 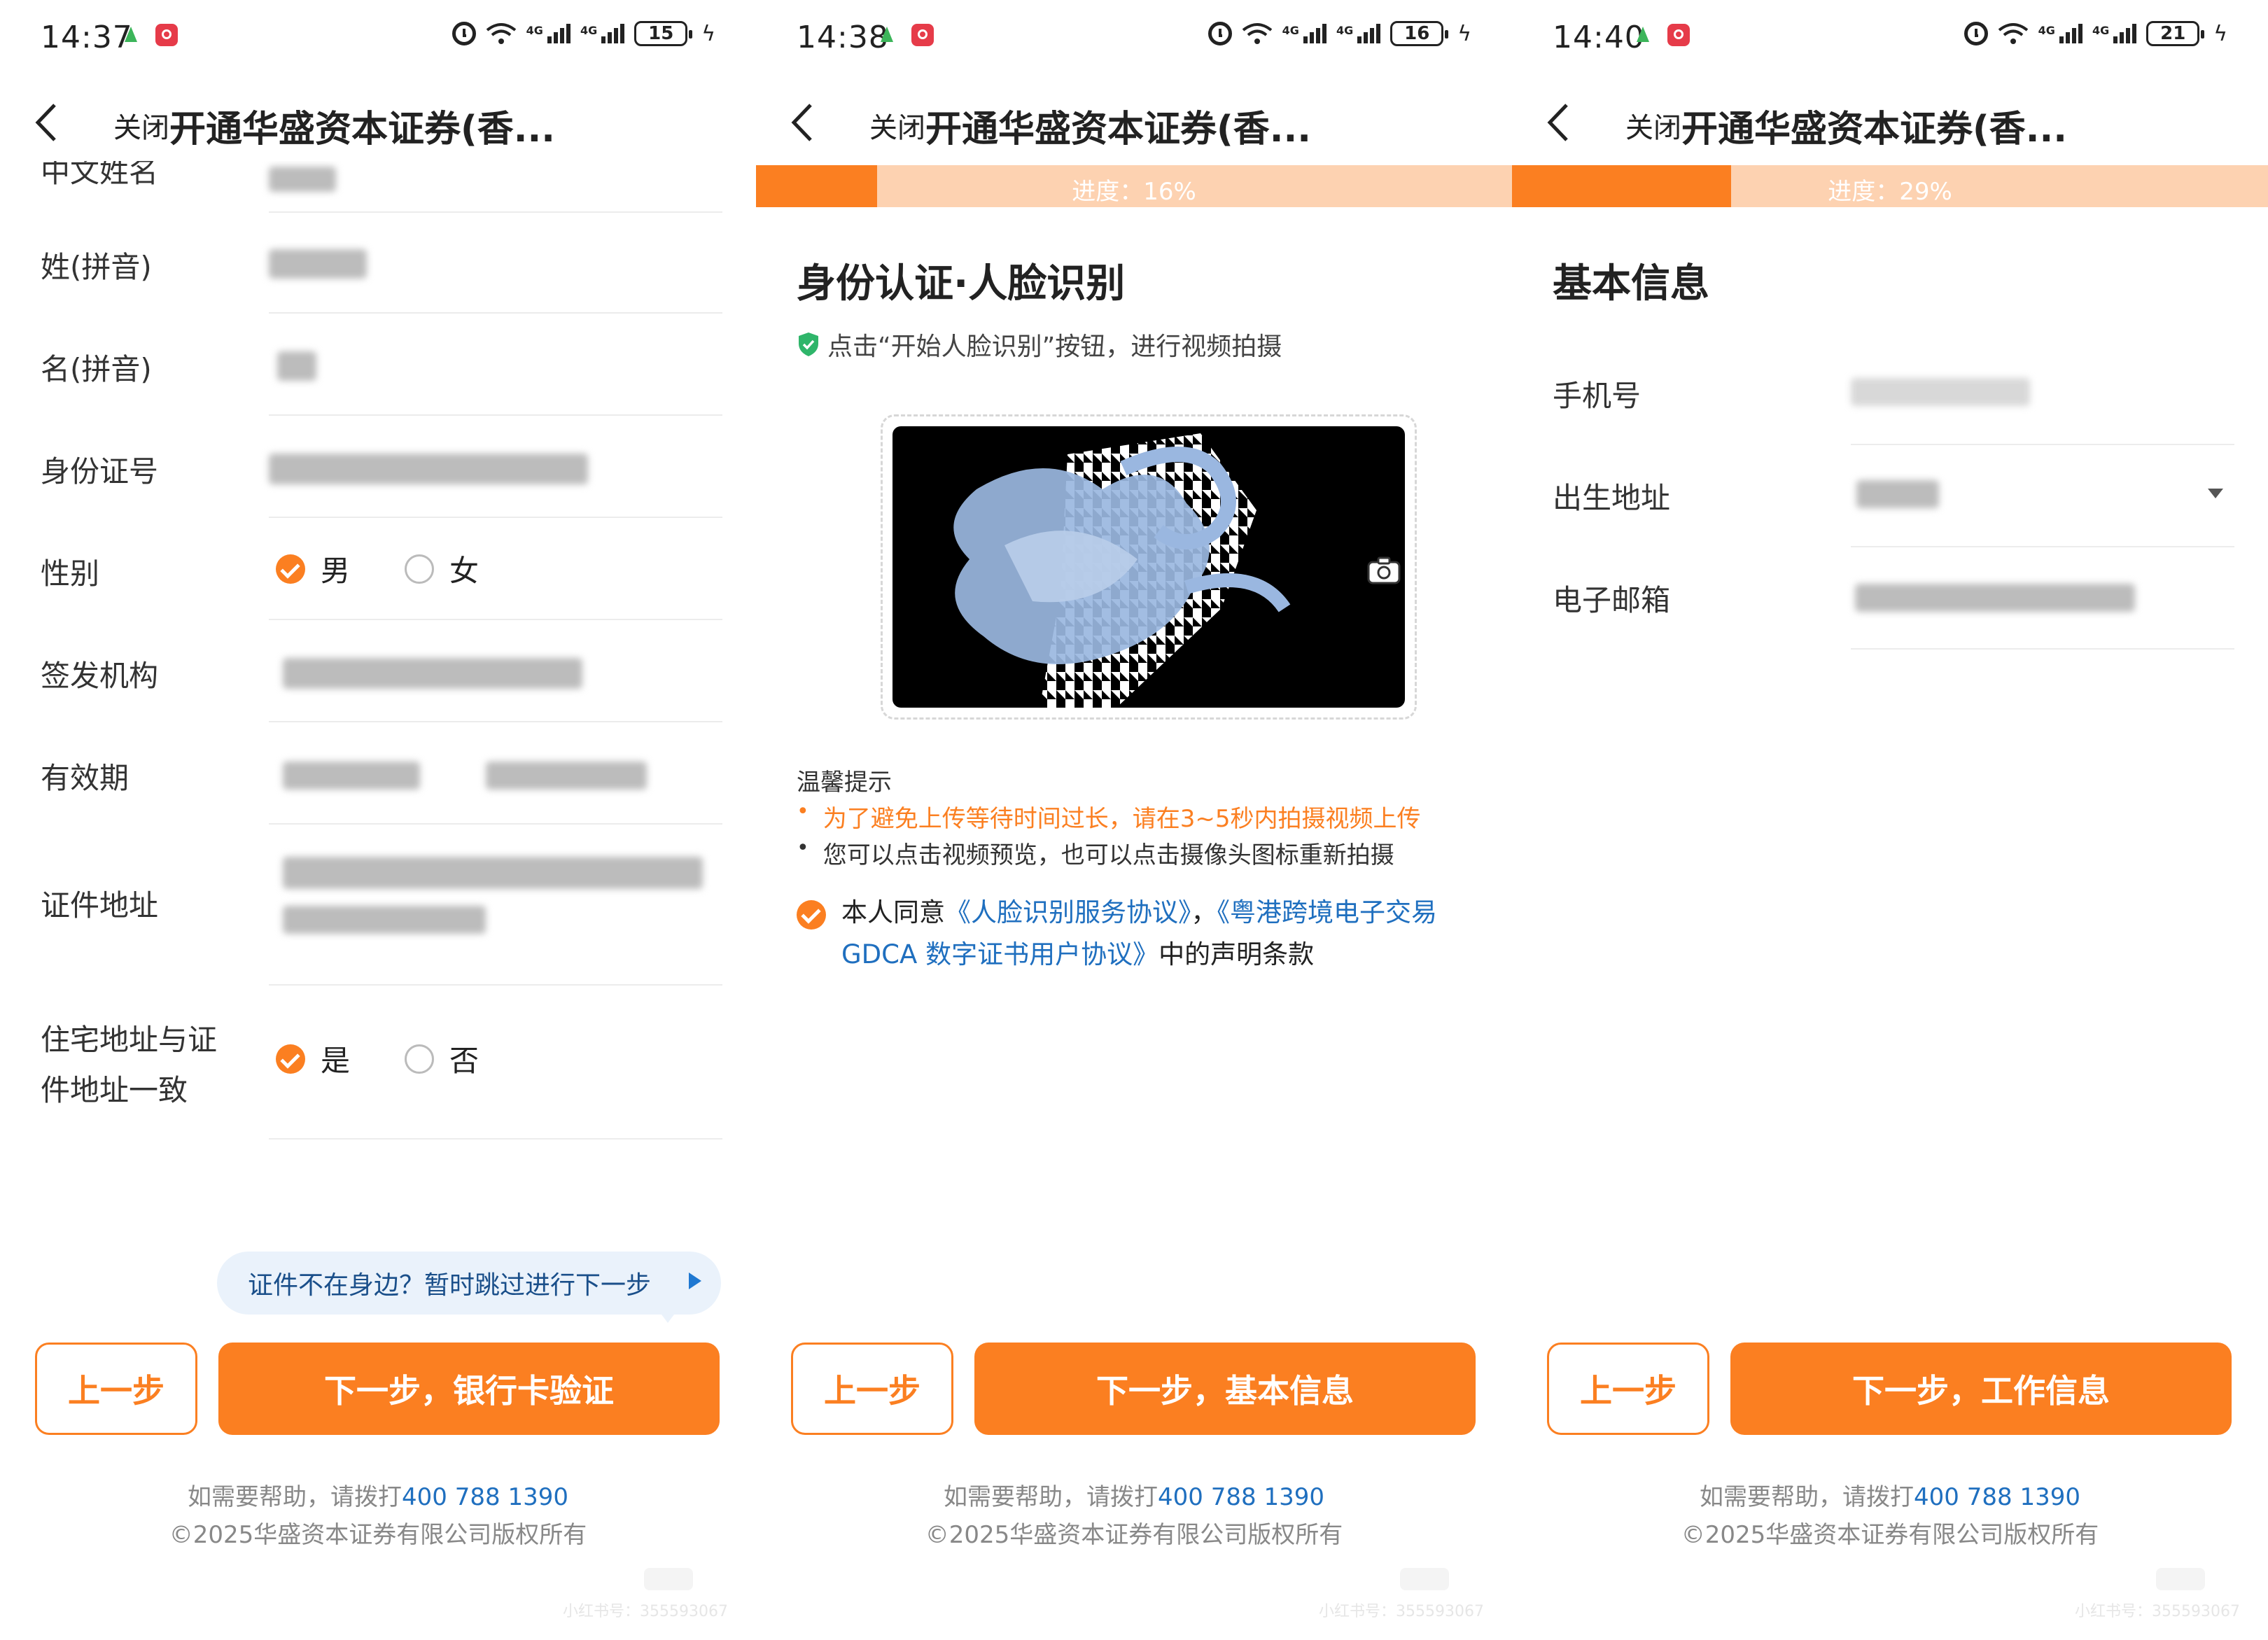 I want to click on skip-step-bubble: 证件不在身边？暂时跳过进行下一步, so click(x=469, y=1288).